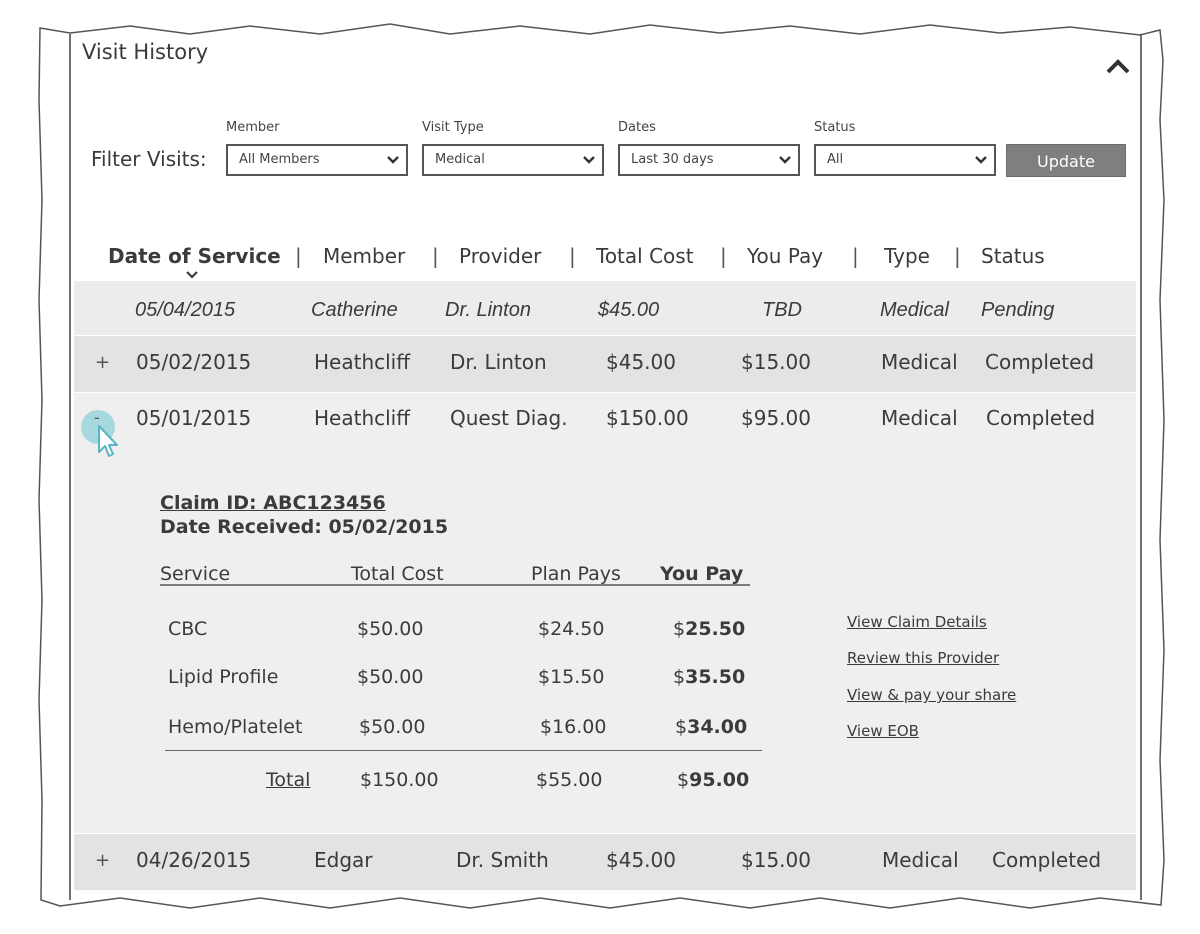  What do you see at coordinates (569, 780) in the screenshot?
I see `total-plan-pays: $55.00` at bounding box center [569, 780].